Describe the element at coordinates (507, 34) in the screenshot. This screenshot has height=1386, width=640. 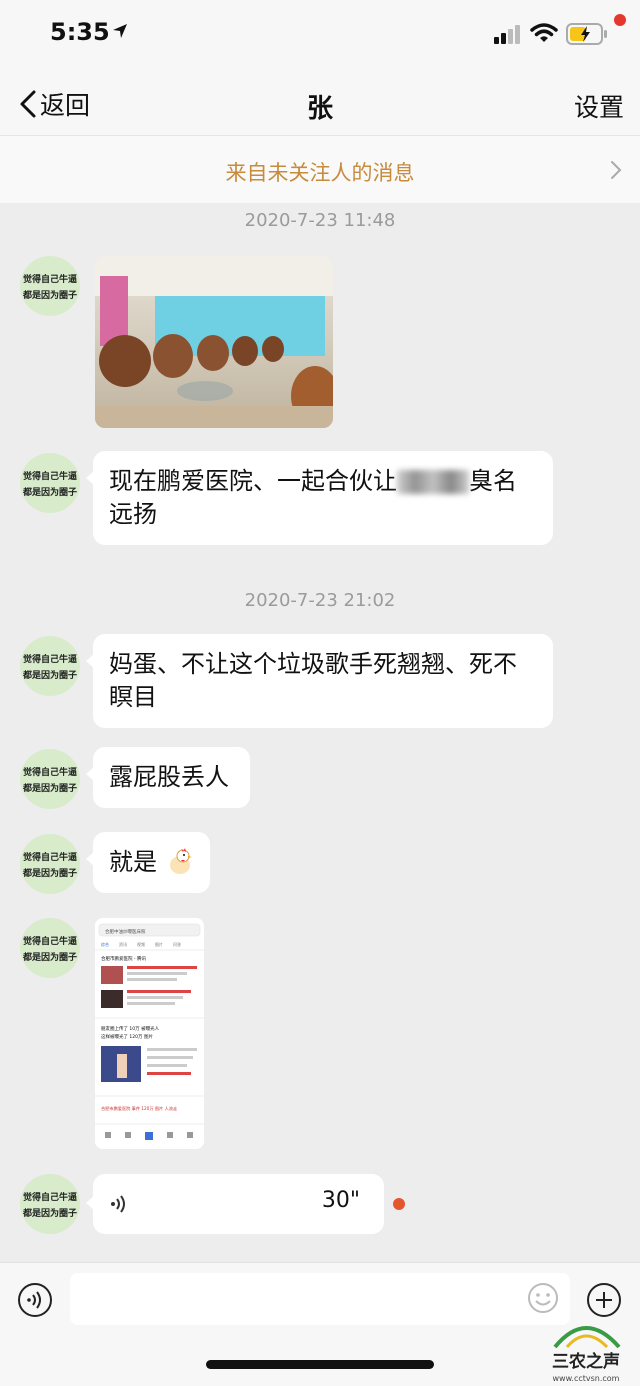
I see `cellular-signal-icon` at that location.